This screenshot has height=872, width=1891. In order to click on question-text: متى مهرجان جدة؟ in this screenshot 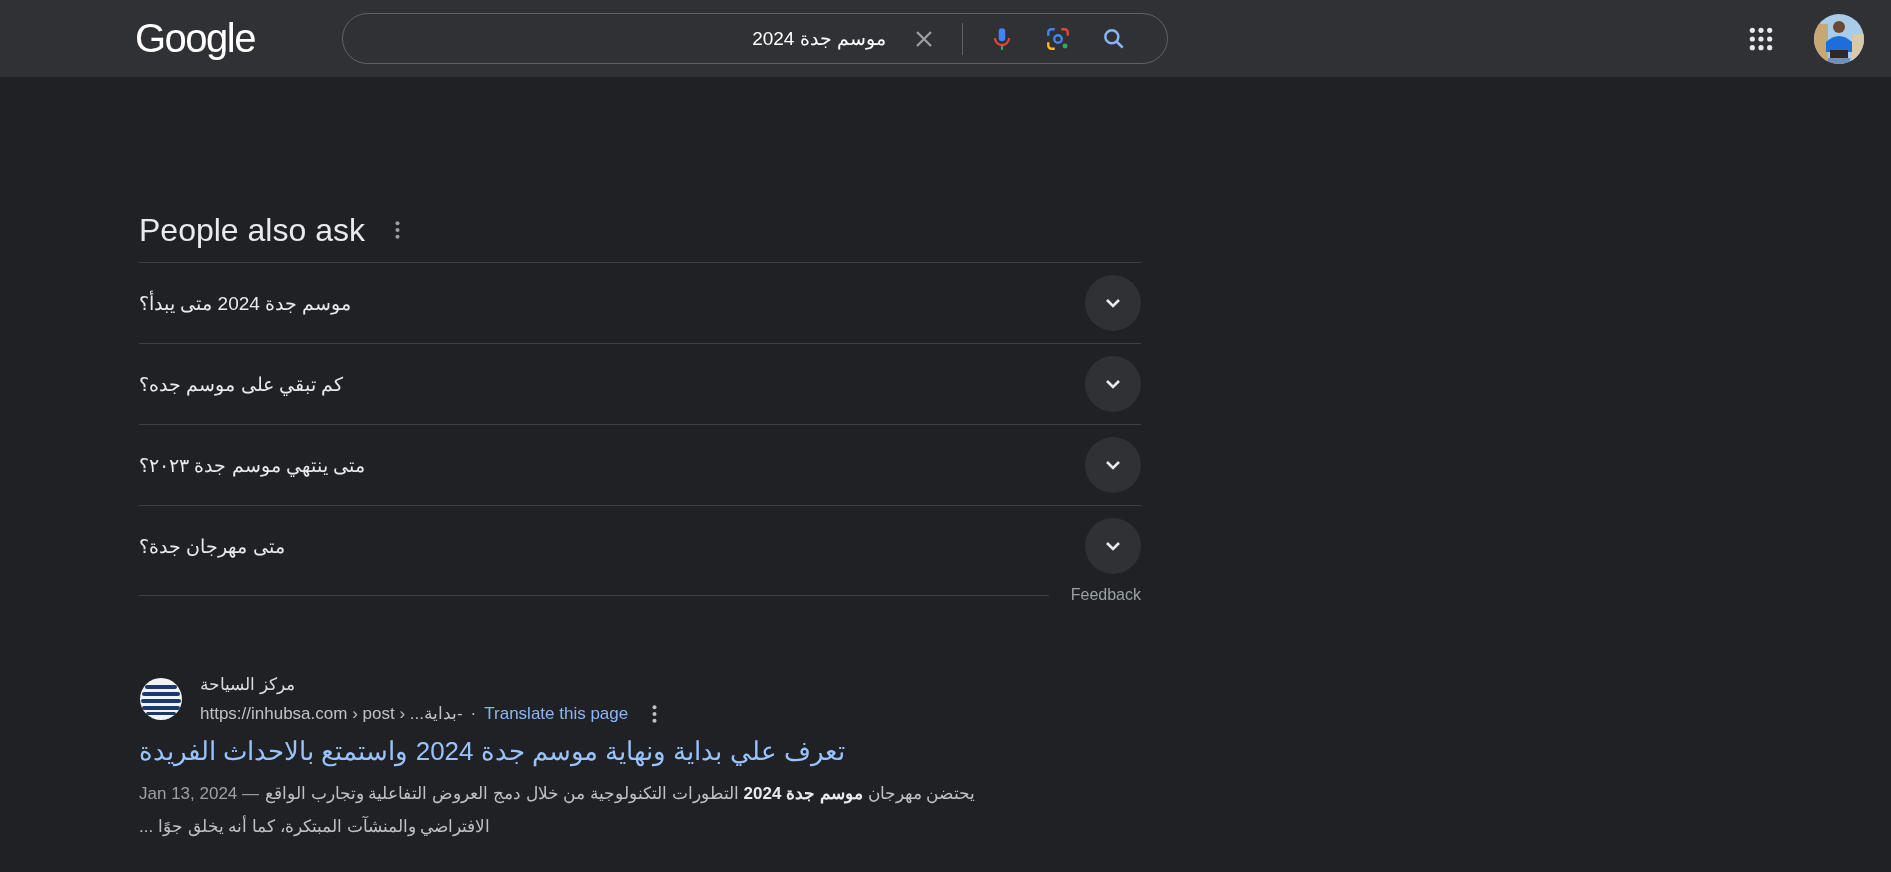, I will do `click(212, 546)`.